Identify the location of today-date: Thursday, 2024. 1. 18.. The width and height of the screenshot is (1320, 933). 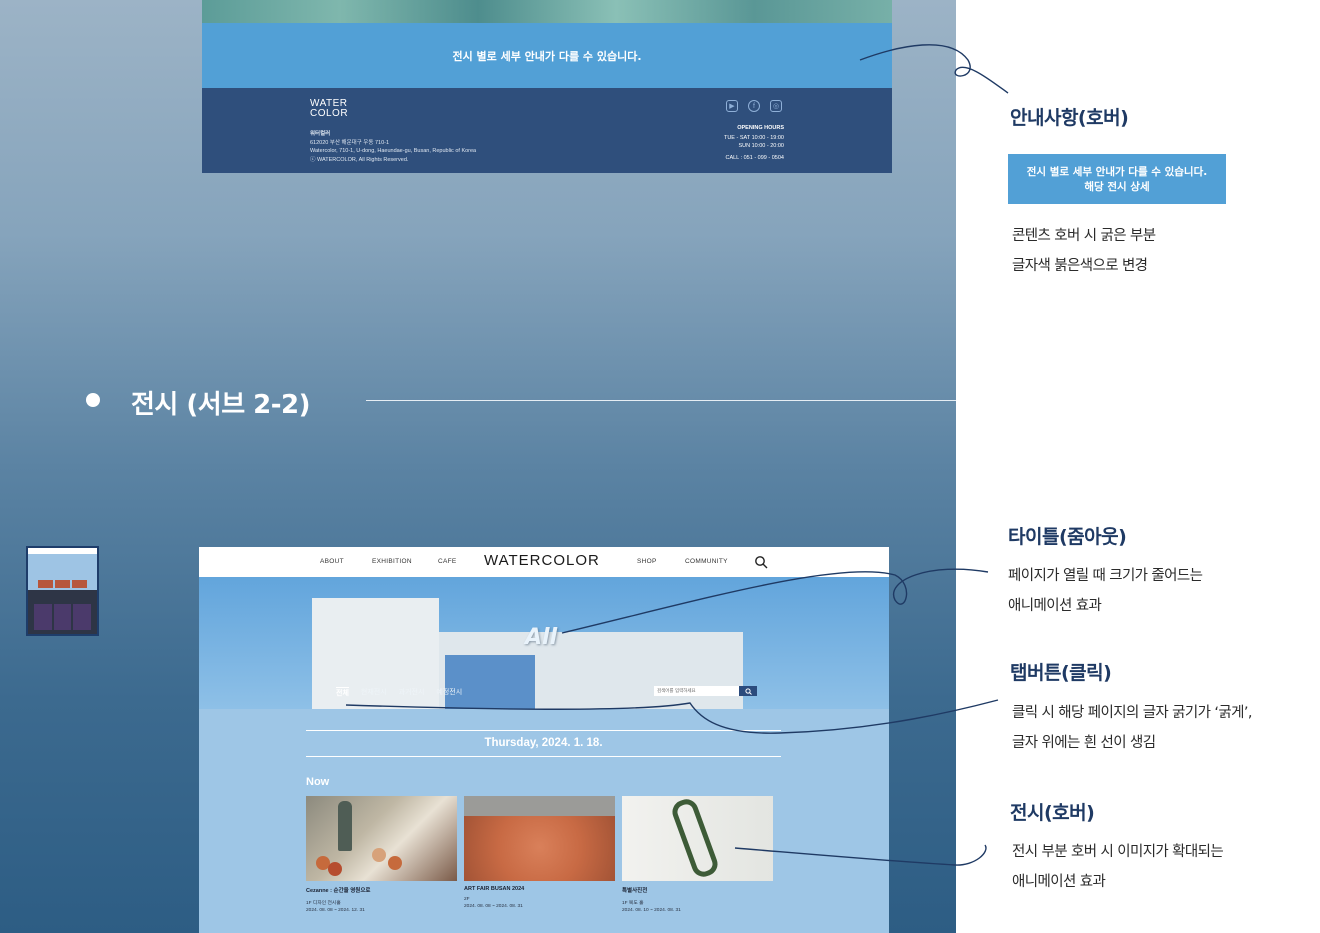
(543, 743).